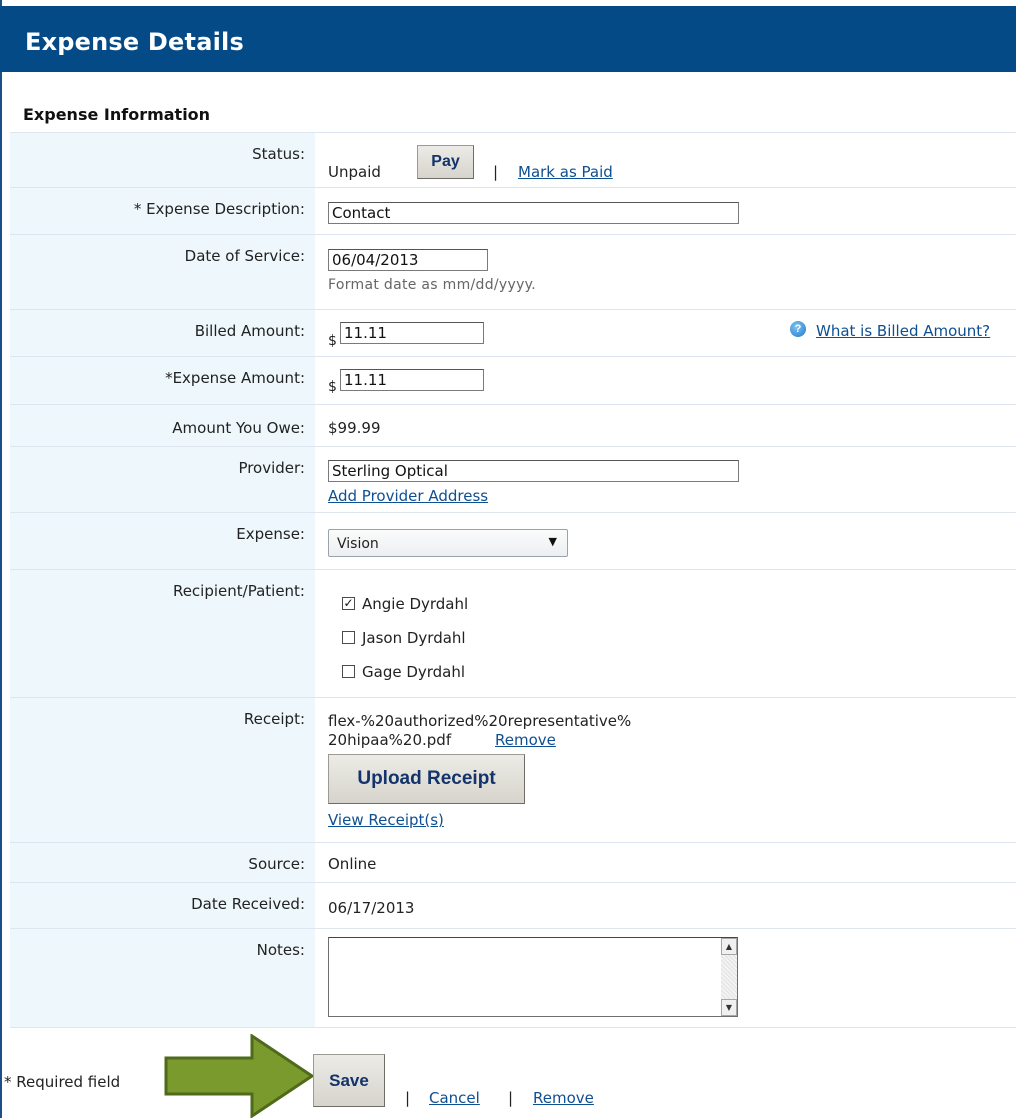  Describe the element at coordinates (117, 114) in the screenshot. I see `section-title: Expense Information` at that location.